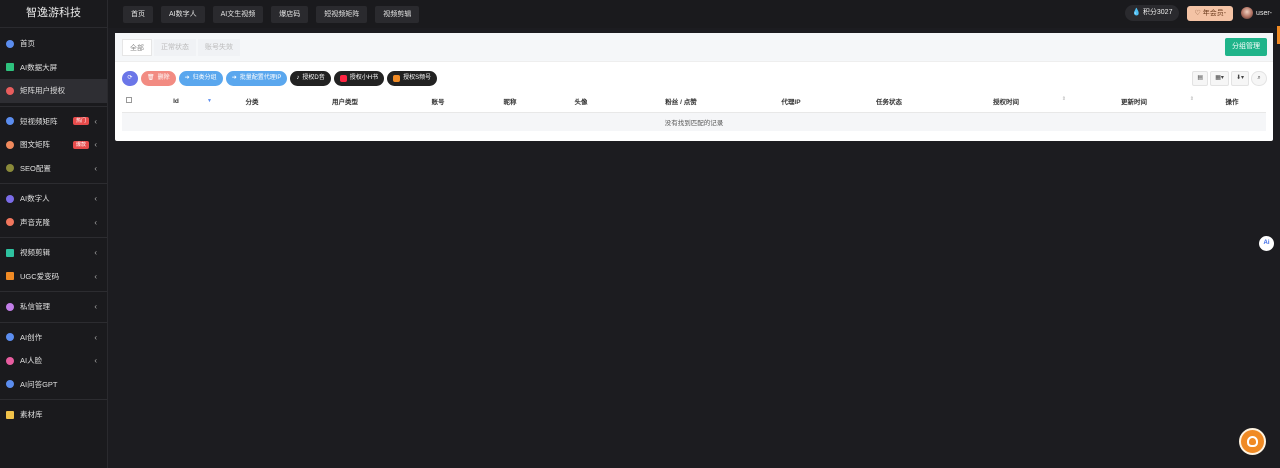 This screenshot has width=1280, height=468. Describe the element at coordinates (1134, 102) in the screenshot. I see `col-update-time: 更新时间 ⇕` at that location.